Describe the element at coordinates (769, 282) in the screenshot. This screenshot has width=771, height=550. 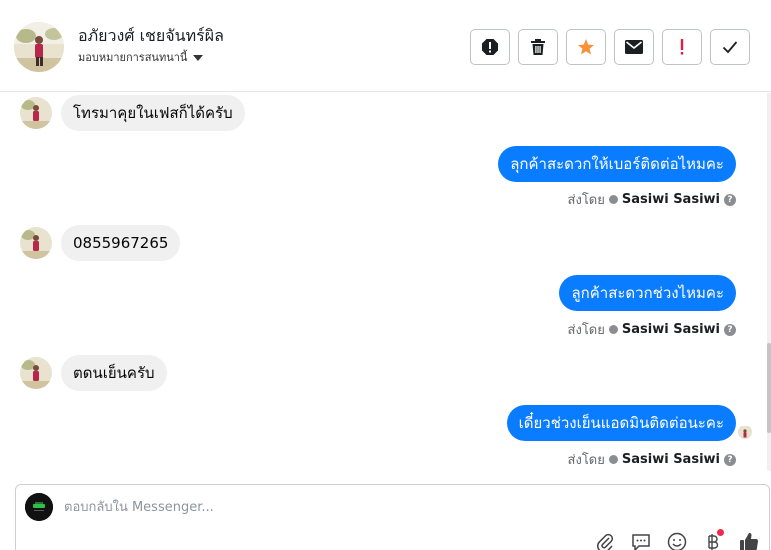
I see `thread-scrollbar` at that location.